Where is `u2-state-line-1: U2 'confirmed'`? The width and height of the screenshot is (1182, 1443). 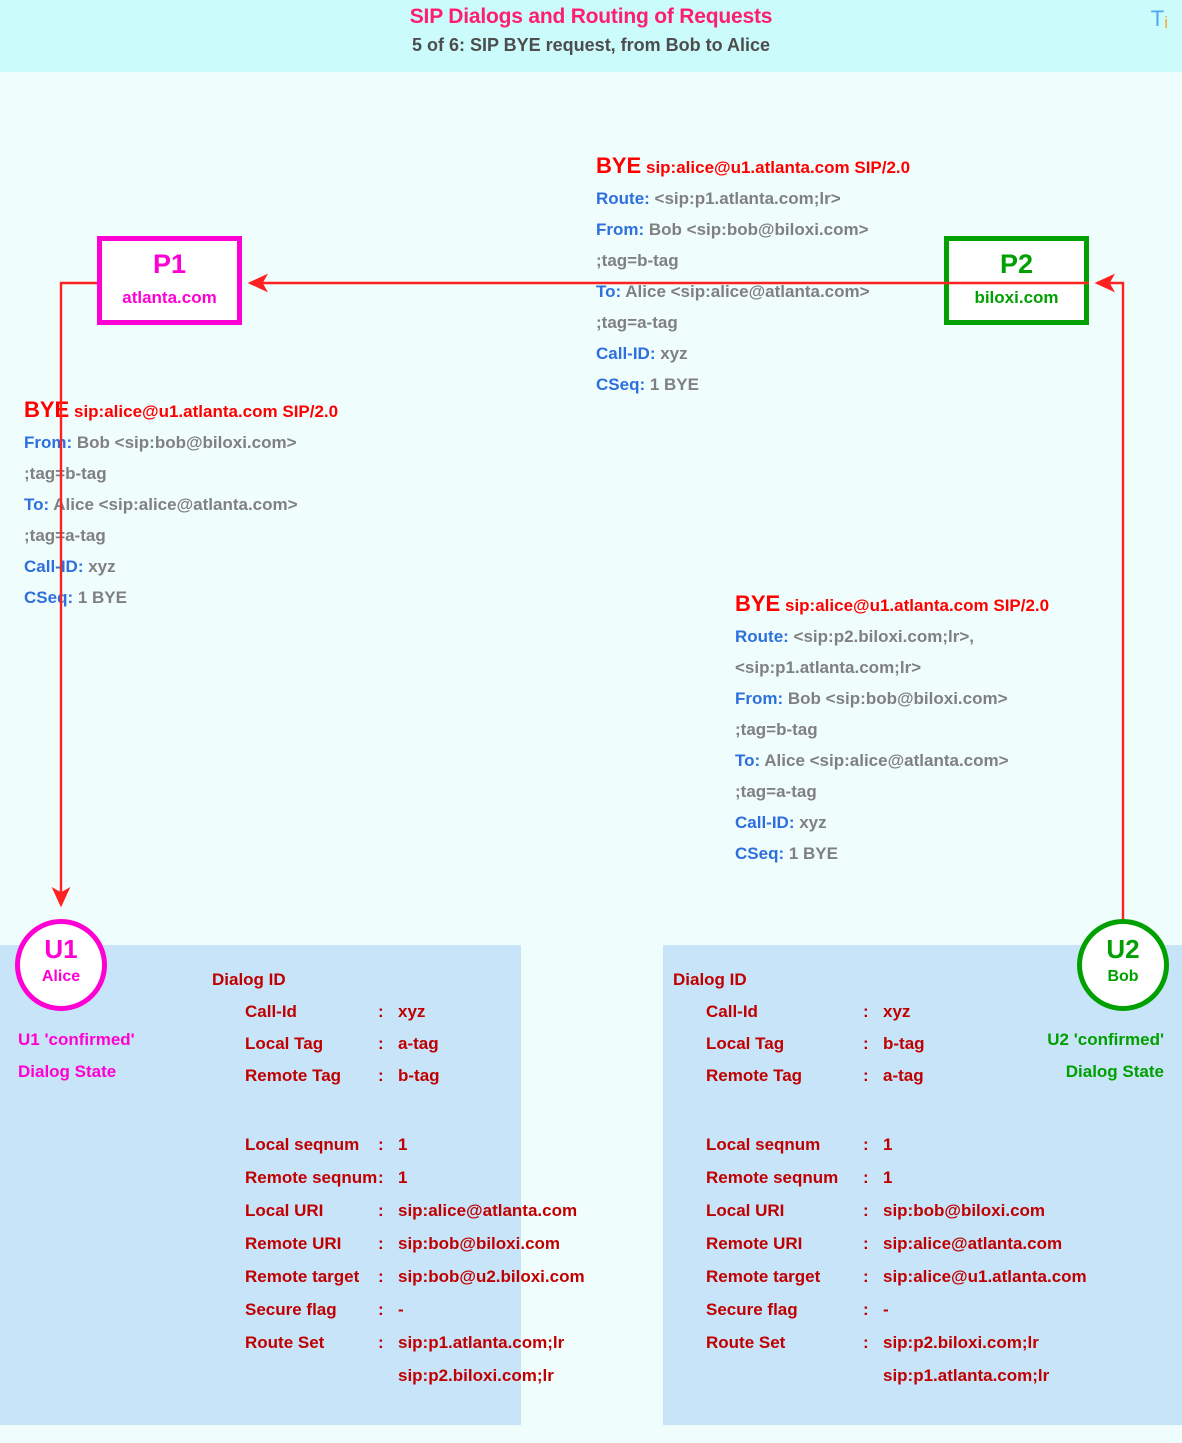 u2-state-line-1: U2 'confirmed' is located at coordinates (1105, 1039).